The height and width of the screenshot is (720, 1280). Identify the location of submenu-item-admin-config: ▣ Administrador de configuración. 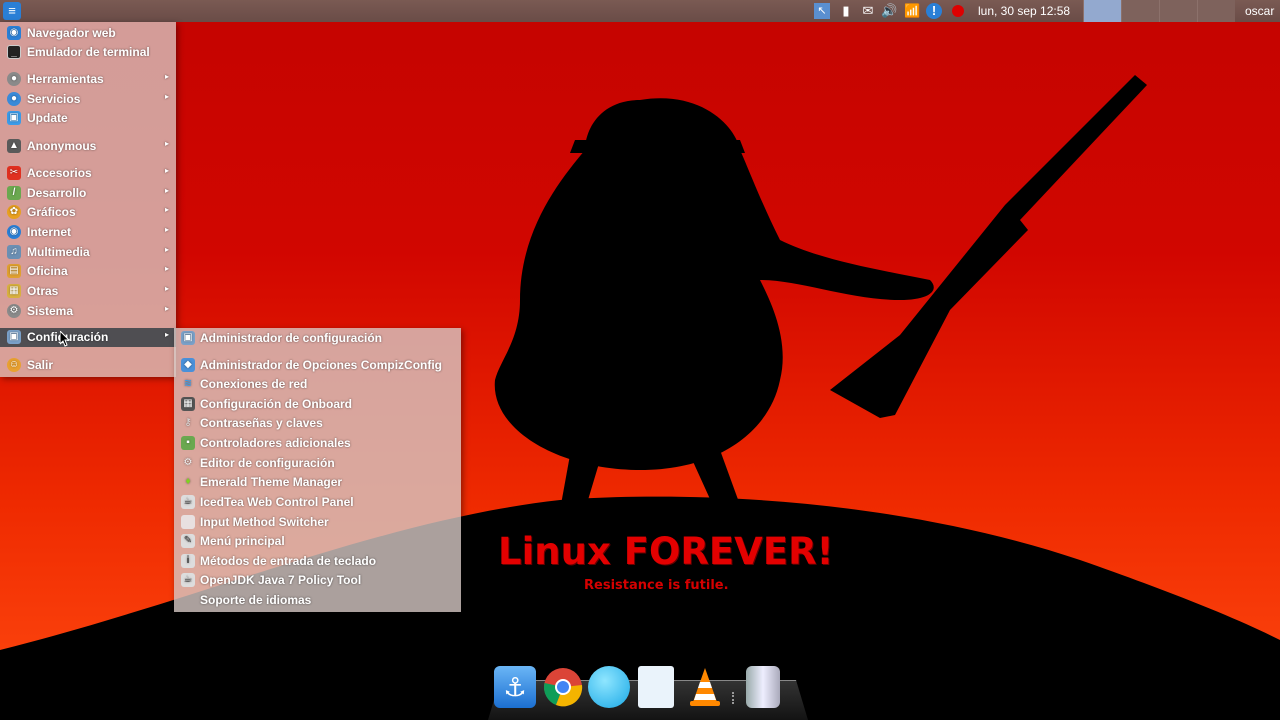
(317, 338).